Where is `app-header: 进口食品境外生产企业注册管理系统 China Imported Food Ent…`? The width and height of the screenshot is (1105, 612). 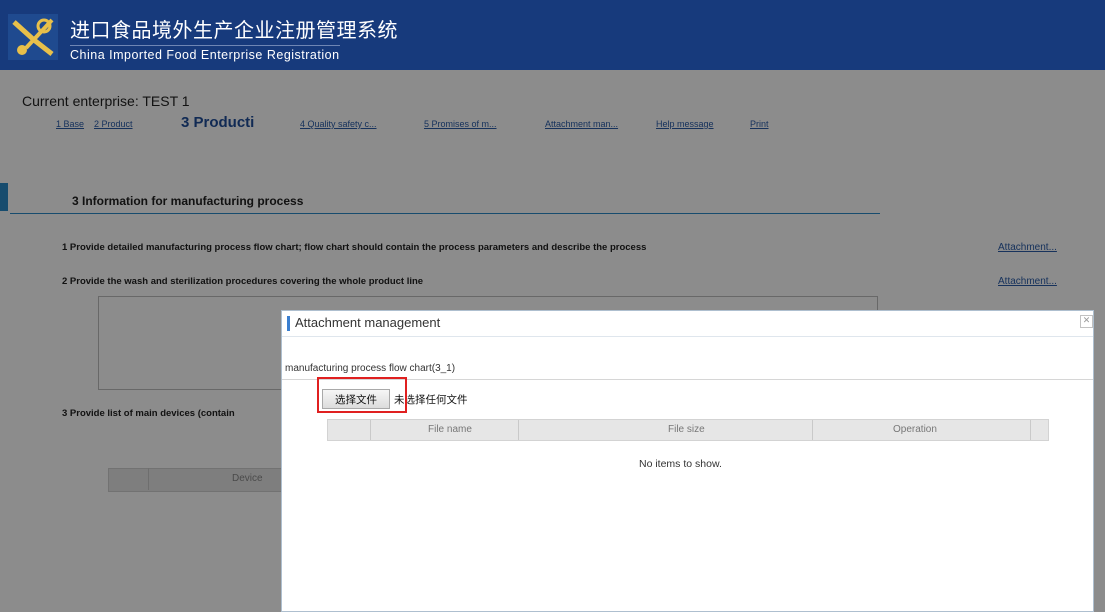 app-header: 进口食品境外生产企业注册管理系统 China Imported Food Ent… is located at coordinates (552, 35).